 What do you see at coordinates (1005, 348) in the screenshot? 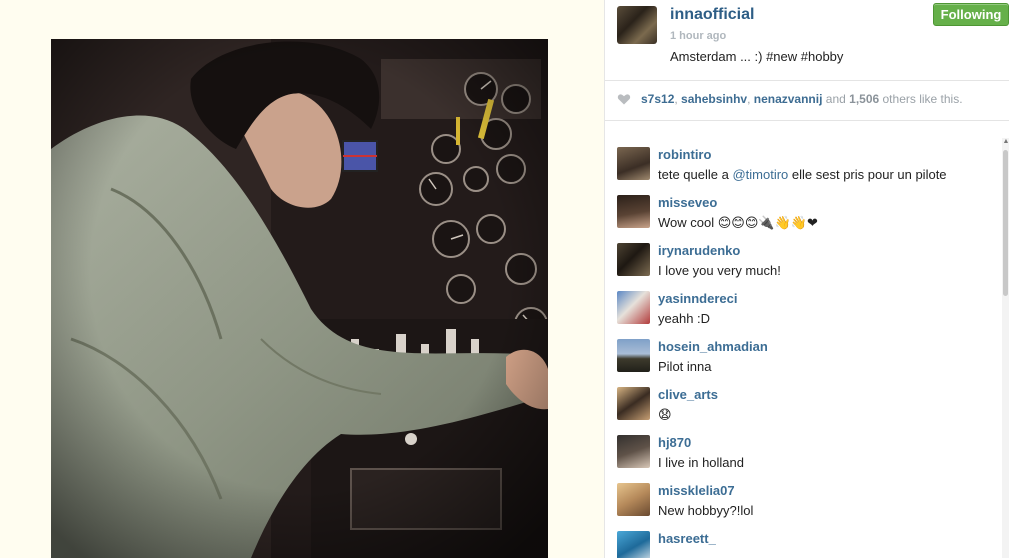
I see `comments-scrollbar: ▲` at bounding box center [1005, 348].